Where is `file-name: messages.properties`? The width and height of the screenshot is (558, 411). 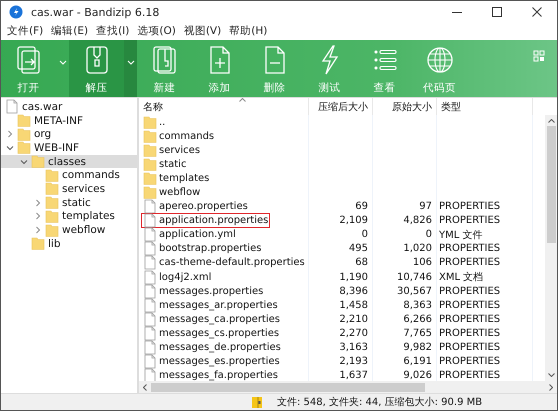 file-name: messages.properties is located at coordinates (203, 291).